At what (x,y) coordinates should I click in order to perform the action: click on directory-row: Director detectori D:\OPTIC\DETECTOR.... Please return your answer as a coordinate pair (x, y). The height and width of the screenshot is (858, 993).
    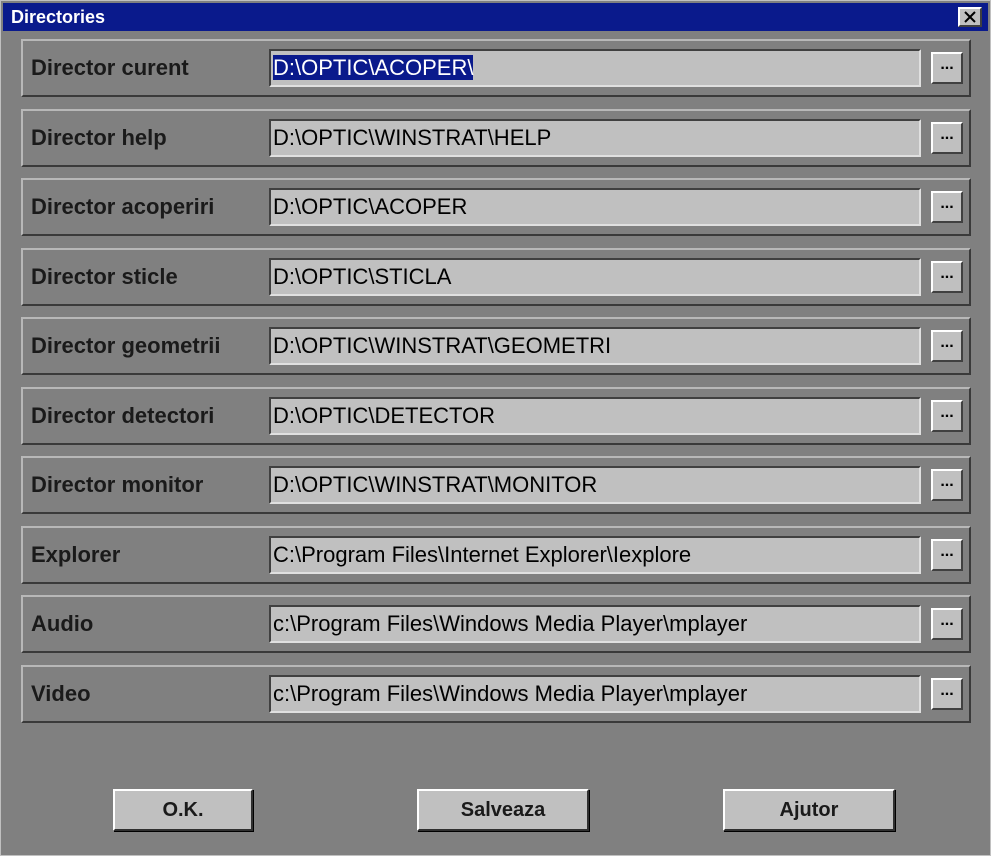
    Looking at the image, I should click on (496, 415).